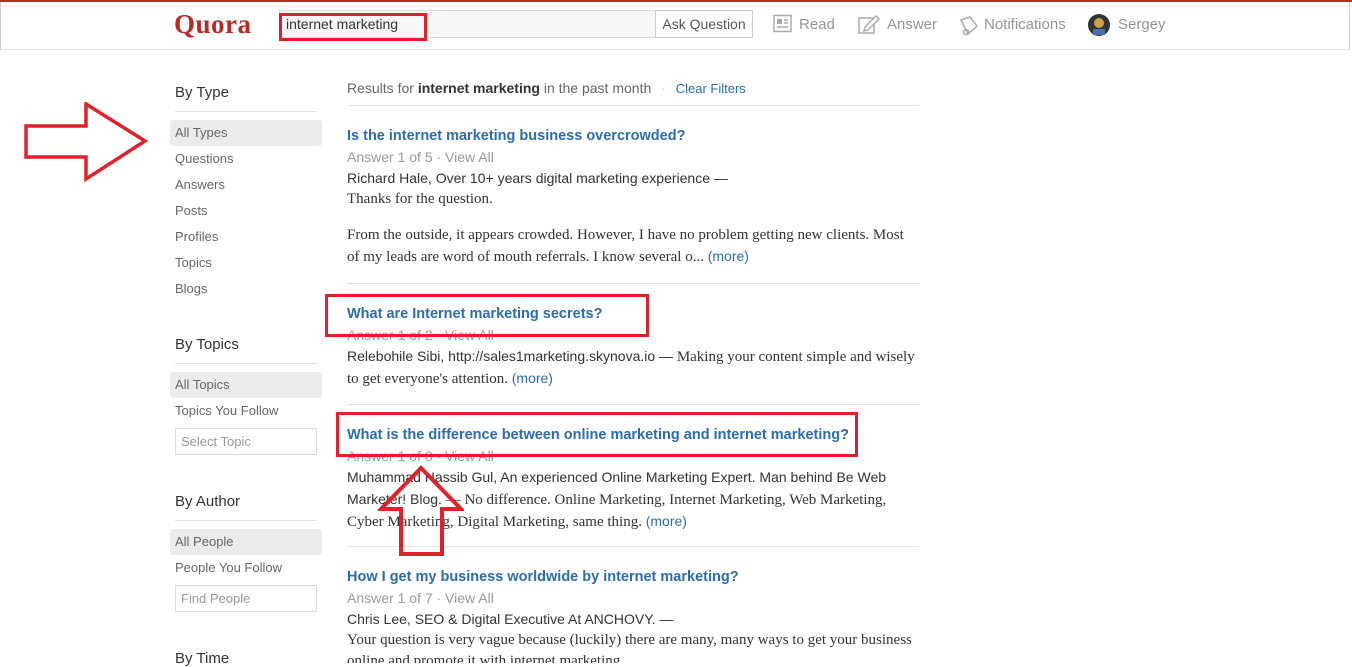 The height and width of the screenshot is (667, 1352). I want to click on filter-answers: Answers, so click(246, 185).